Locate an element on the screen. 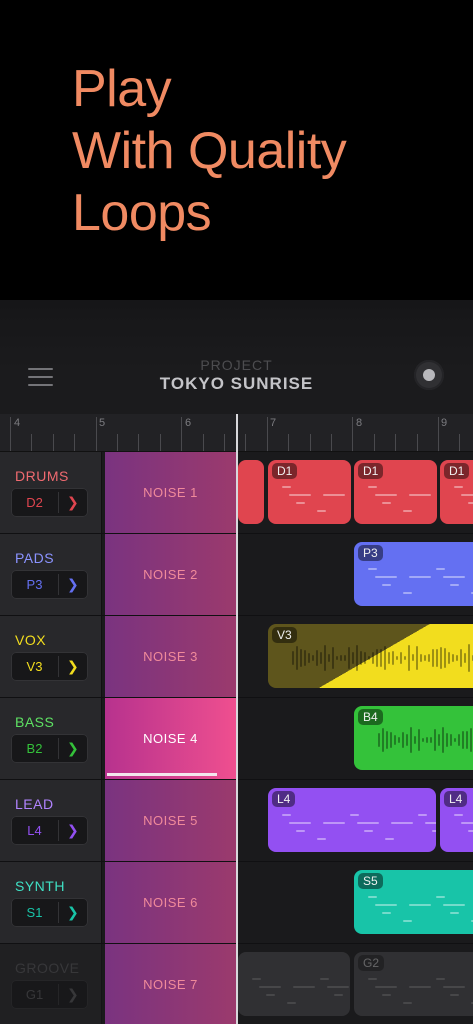  track-header: GROOVE G1 ❯ is located at coordinates (51, 984).